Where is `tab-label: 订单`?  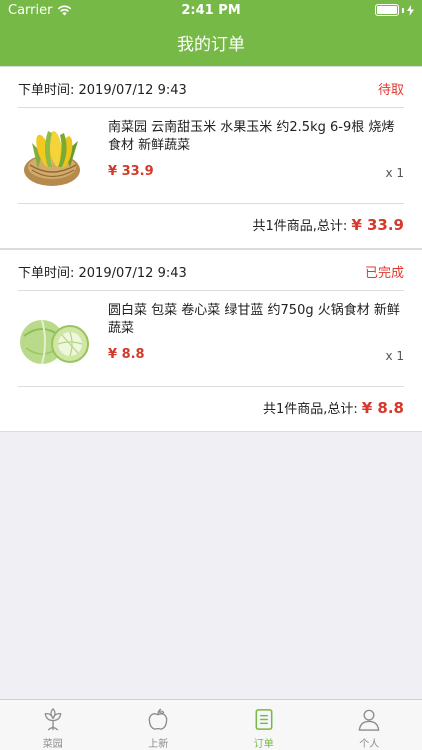 tab-label: 订单 is located at coordinates (263, 744).